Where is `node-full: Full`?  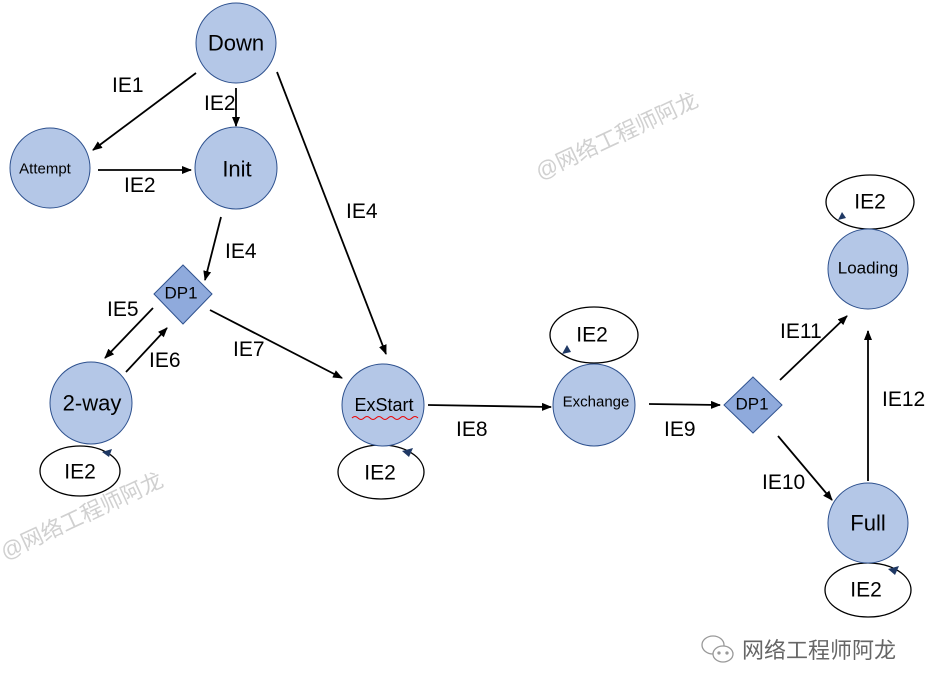
node-full: Full is located at coordinates (868, 523).